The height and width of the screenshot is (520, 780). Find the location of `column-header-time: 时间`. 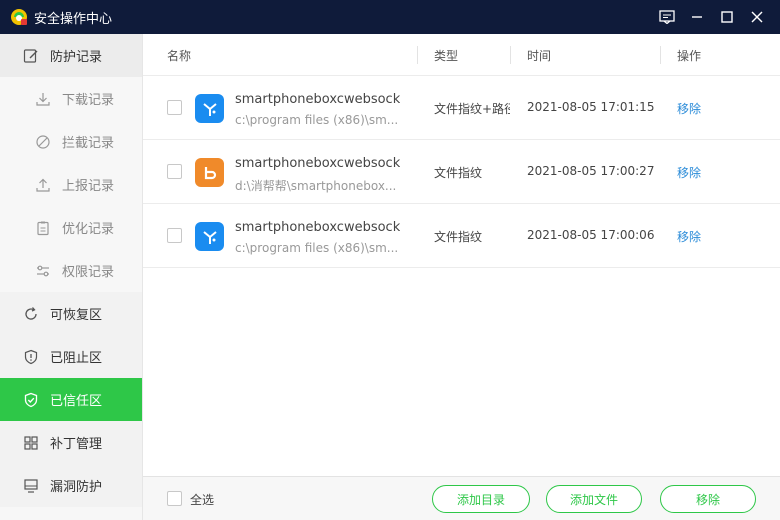

column-header-time: 时间 is located at coordinates (539, 55).